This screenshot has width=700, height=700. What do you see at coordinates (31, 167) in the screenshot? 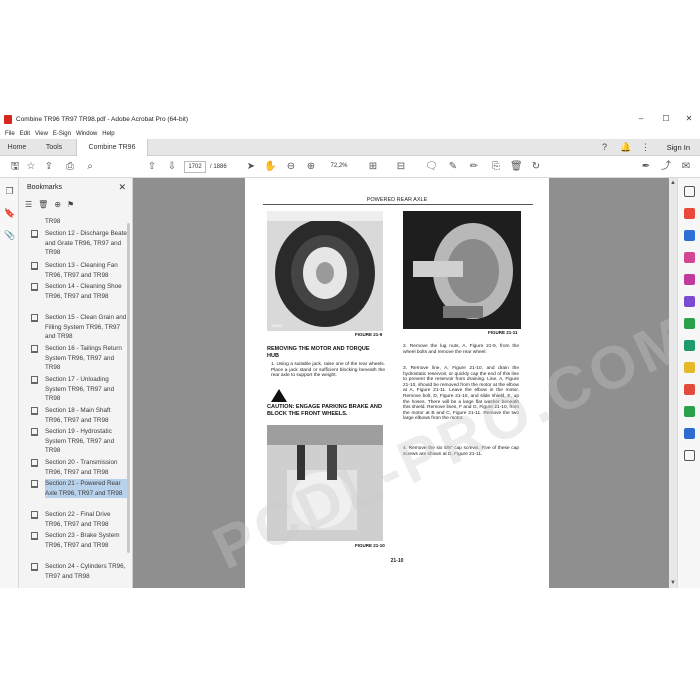
I see `bookmark-star-icon: ☆` at bounding box center [31, 167].